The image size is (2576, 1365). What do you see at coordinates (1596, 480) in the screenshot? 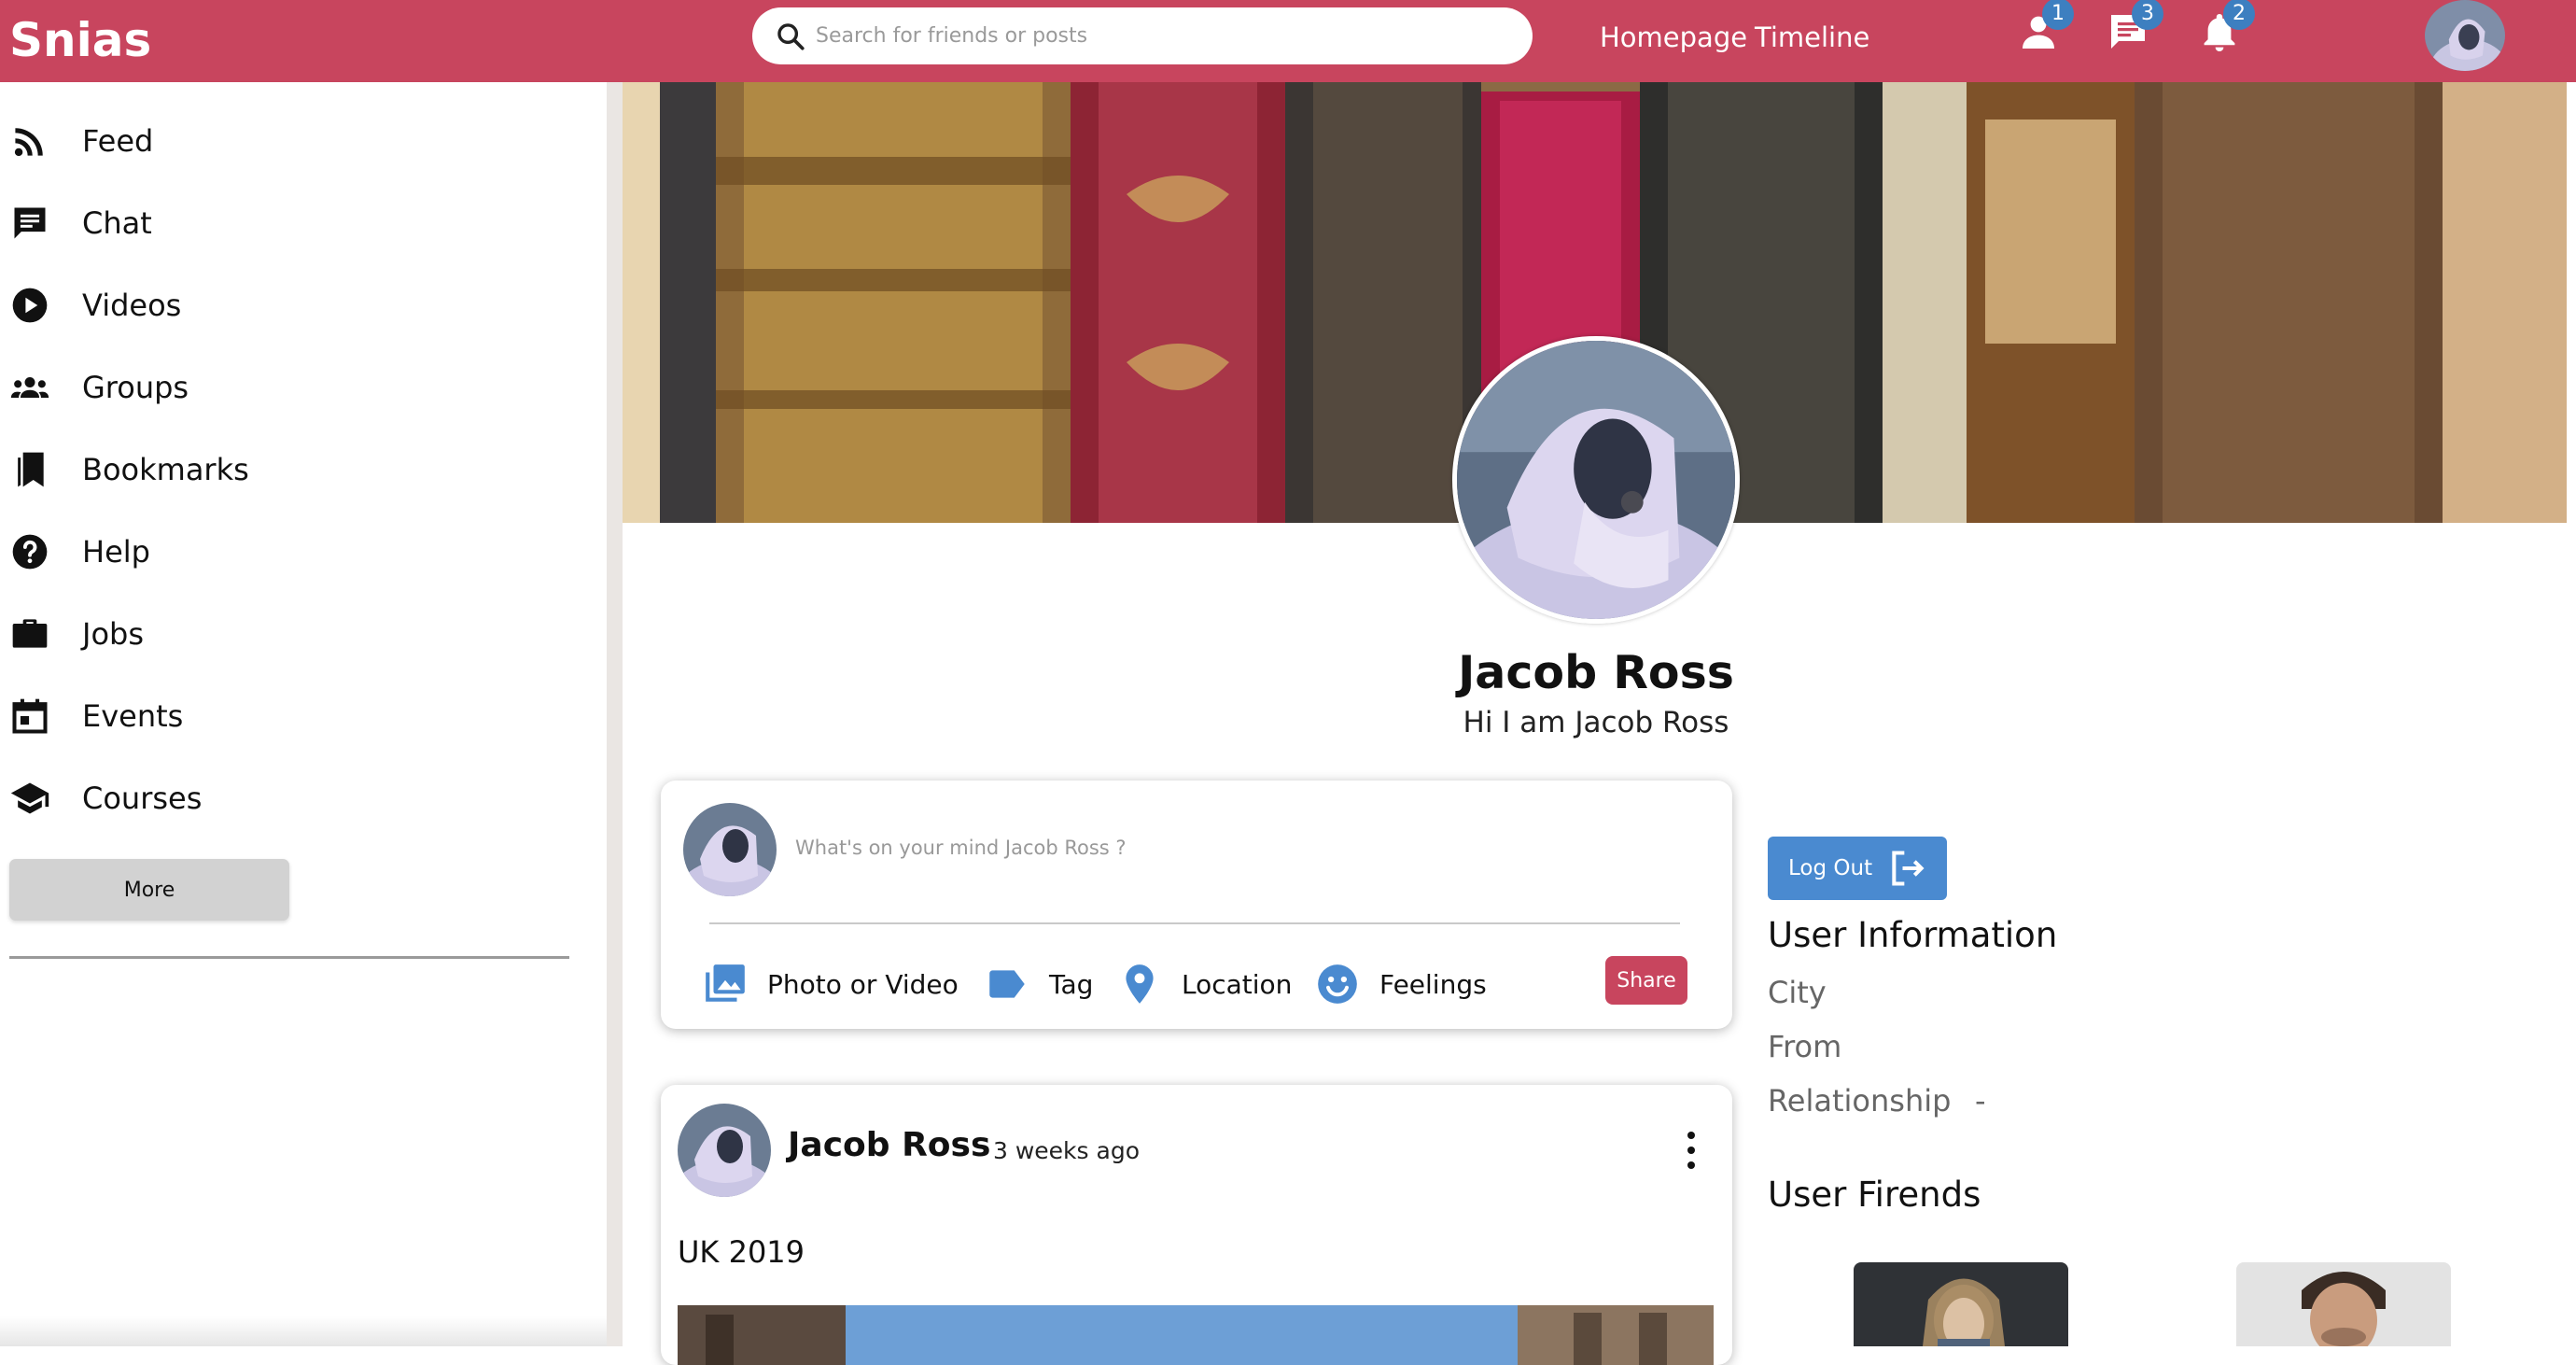
I see `profile-picture` at bounding box center [1596, 480].